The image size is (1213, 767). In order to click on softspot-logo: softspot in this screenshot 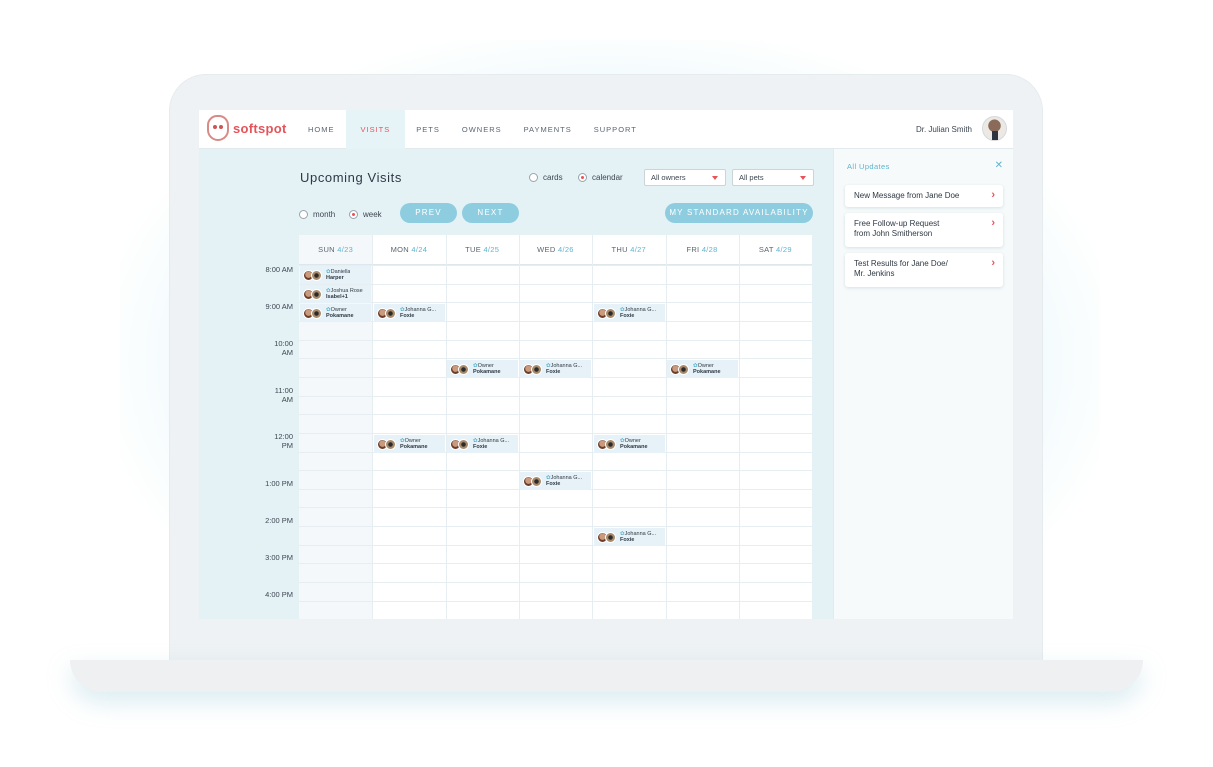, I will do `click(247, 128)`.